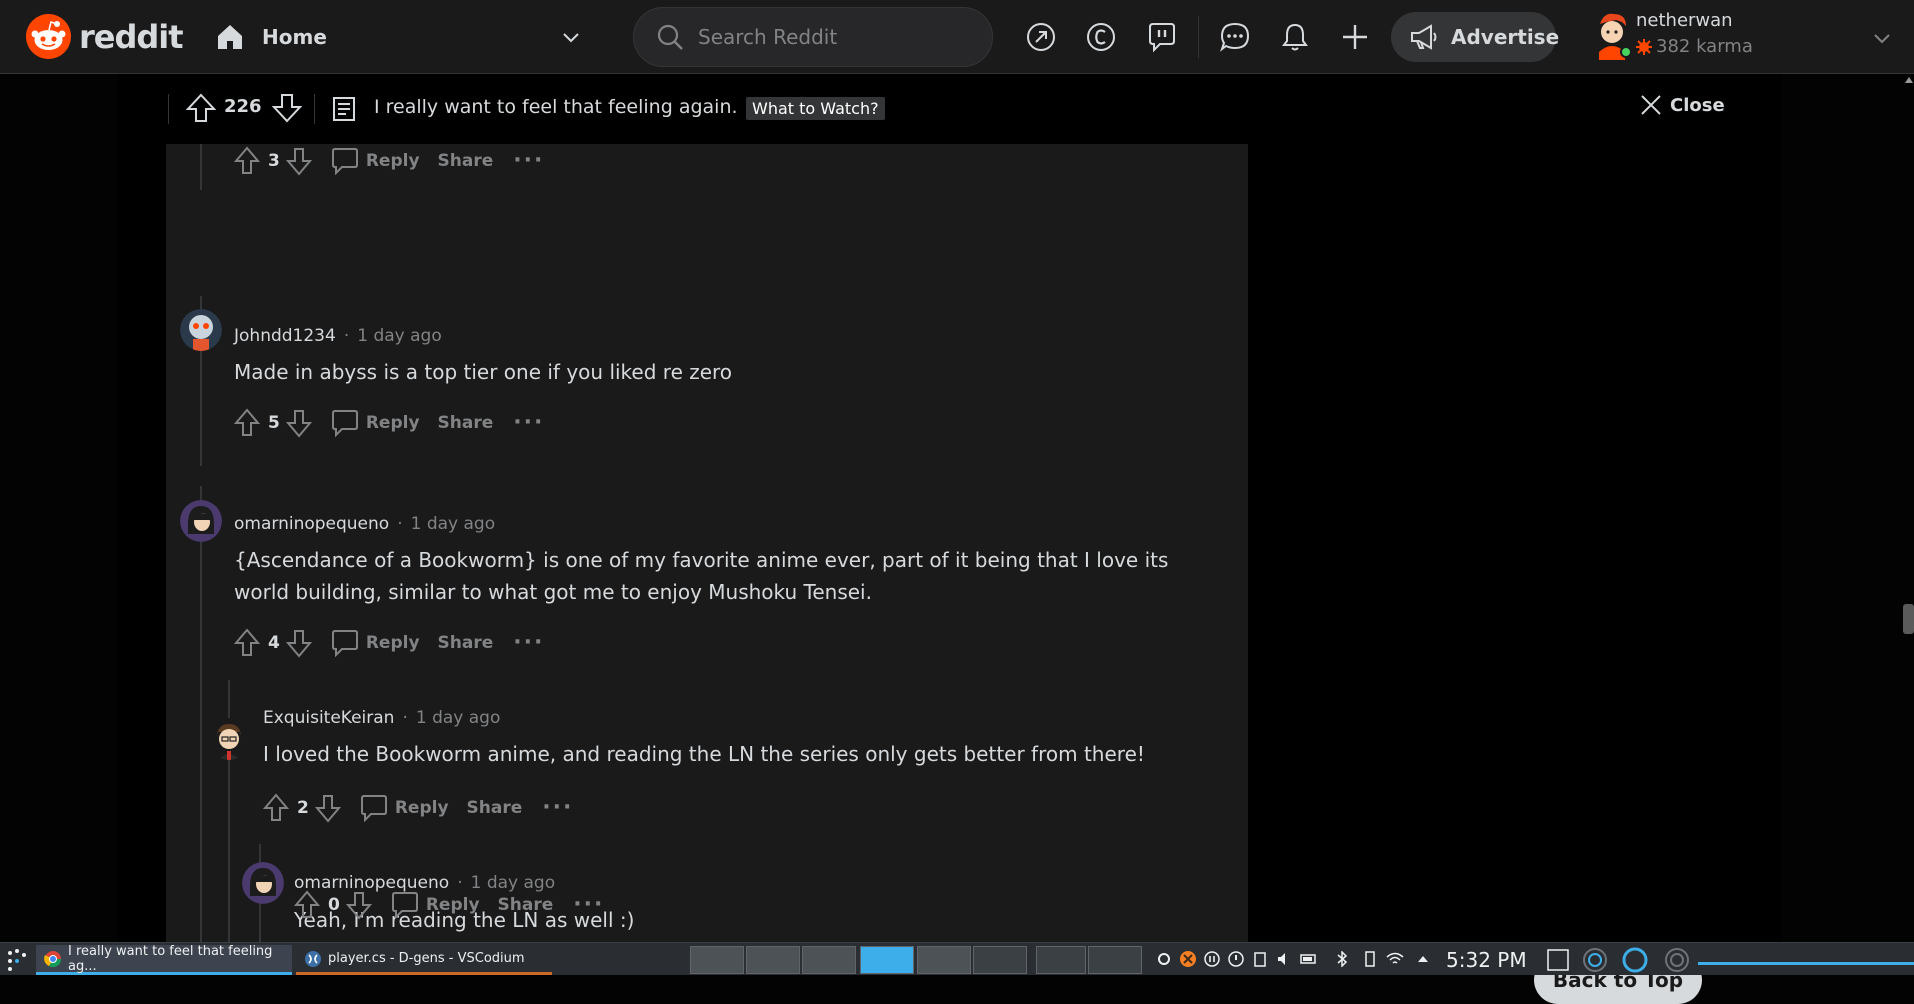 The image size is (1914, 1004). What do you see at coordinates (303, 808) in the screenshot?
I see `comment-score: 2` at bounding box center [303, 808].